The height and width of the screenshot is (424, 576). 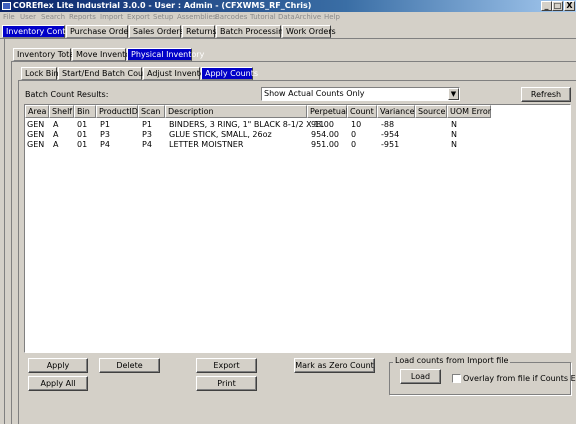 What do you see at coordinates (82, 17) in the screenshot?
I see `menu-reports: Reports` at bounding box center [82, 17].